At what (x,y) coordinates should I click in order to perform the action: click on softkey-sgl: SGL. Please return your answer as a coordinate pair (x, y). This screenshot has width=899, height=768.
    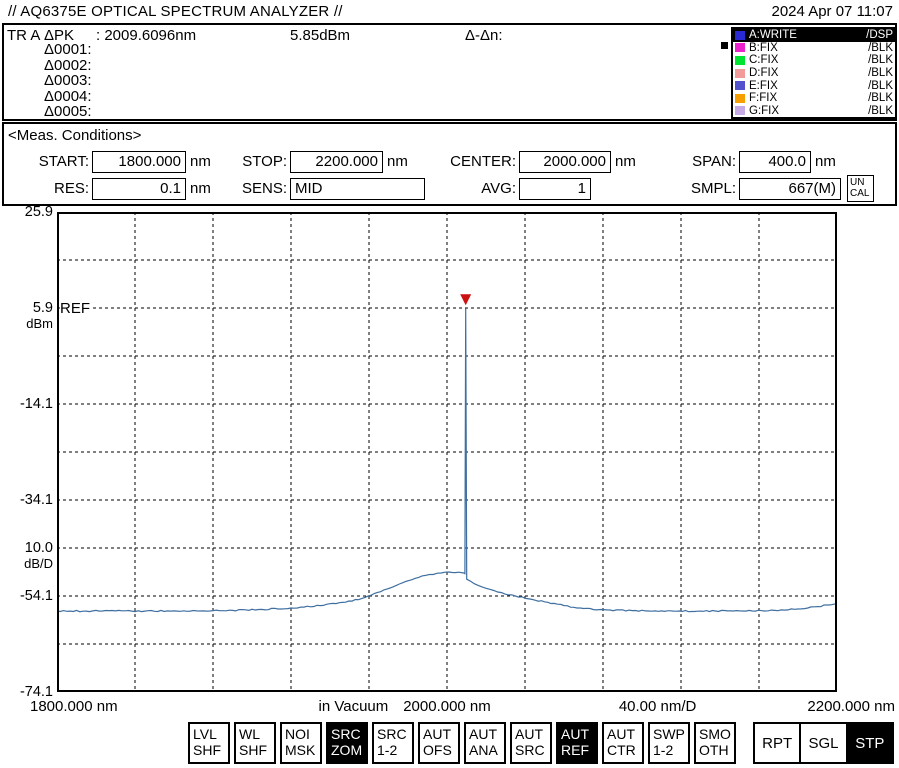
    Looking at the image, I should click on (822, 743).